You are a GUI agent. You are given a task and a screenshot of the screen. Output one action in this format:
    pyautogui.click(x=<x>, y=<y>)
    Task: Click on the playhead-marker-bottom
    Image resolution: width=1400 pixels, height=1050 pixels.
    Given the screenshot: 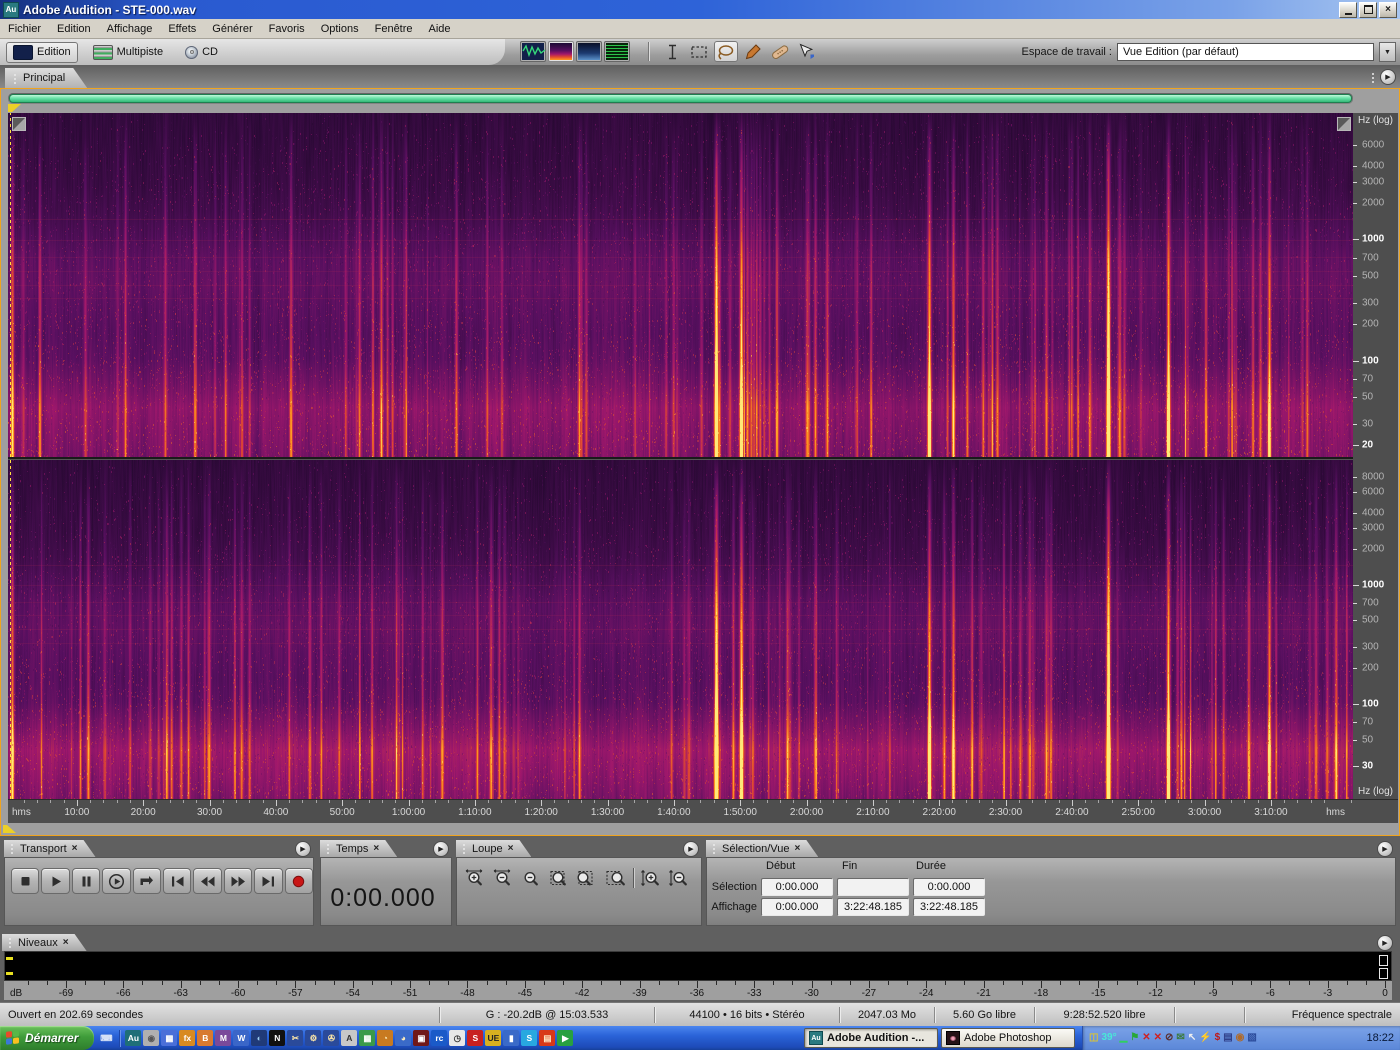 What is the action you would take?
    pyautogui.click(x=9, y=829)
    